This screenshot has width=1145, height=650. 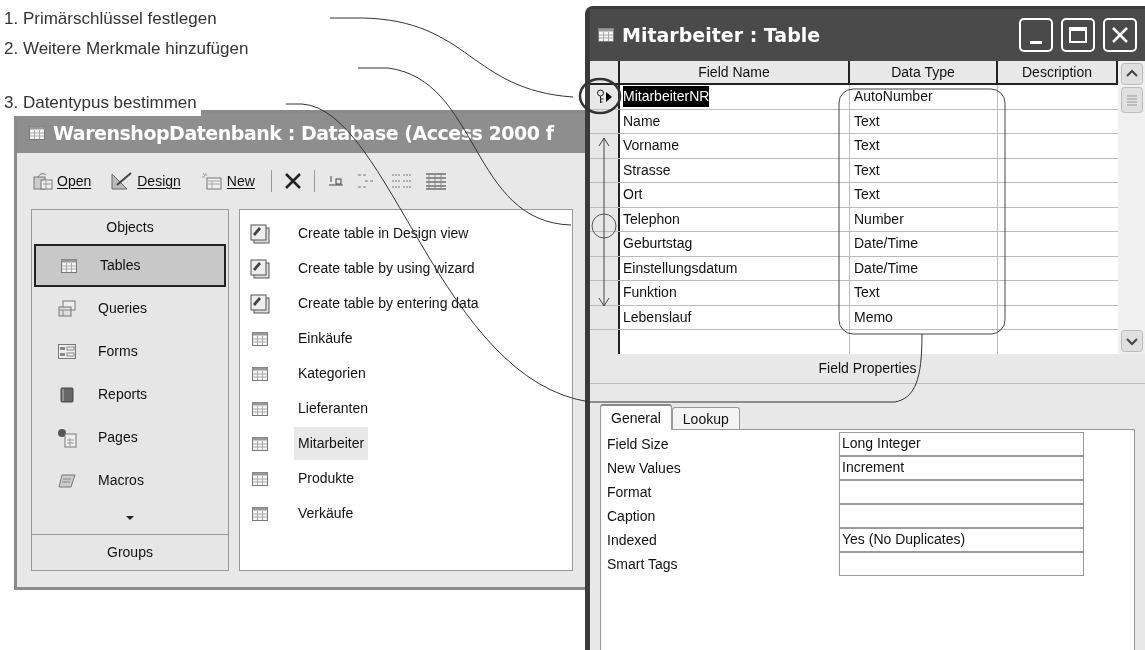 I want to click on object-list-item: Create table by using wizard, so click(x=386, y=268).